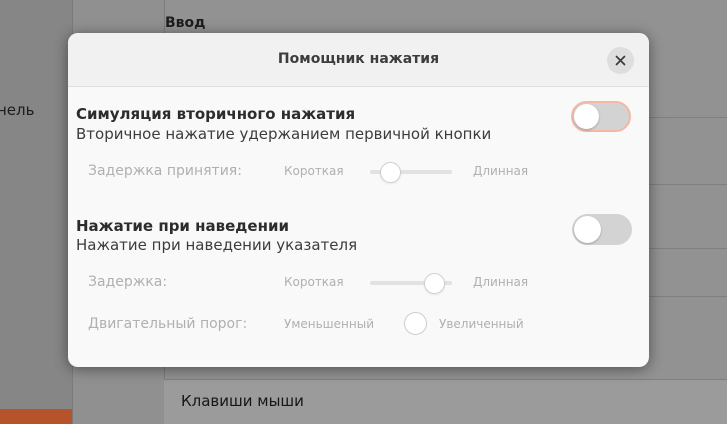 The width and height of the screenshot is (727, 424). What do you see at coordinates (501, 282) in the screenshot?
I see `hover-delay-max-label: Длинная` at bounding box center [501, 282].